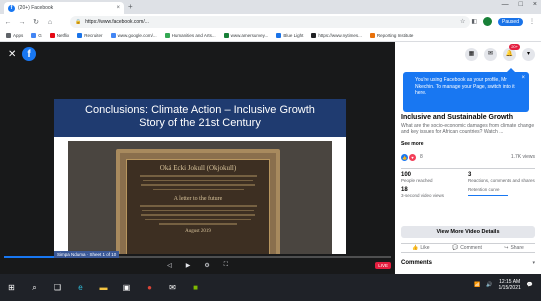 The height and width of the screenshot is (301, 541). Describe the element at coordinates (126, 287) in the screenshot. I see `store-icon: ▣` at that location.